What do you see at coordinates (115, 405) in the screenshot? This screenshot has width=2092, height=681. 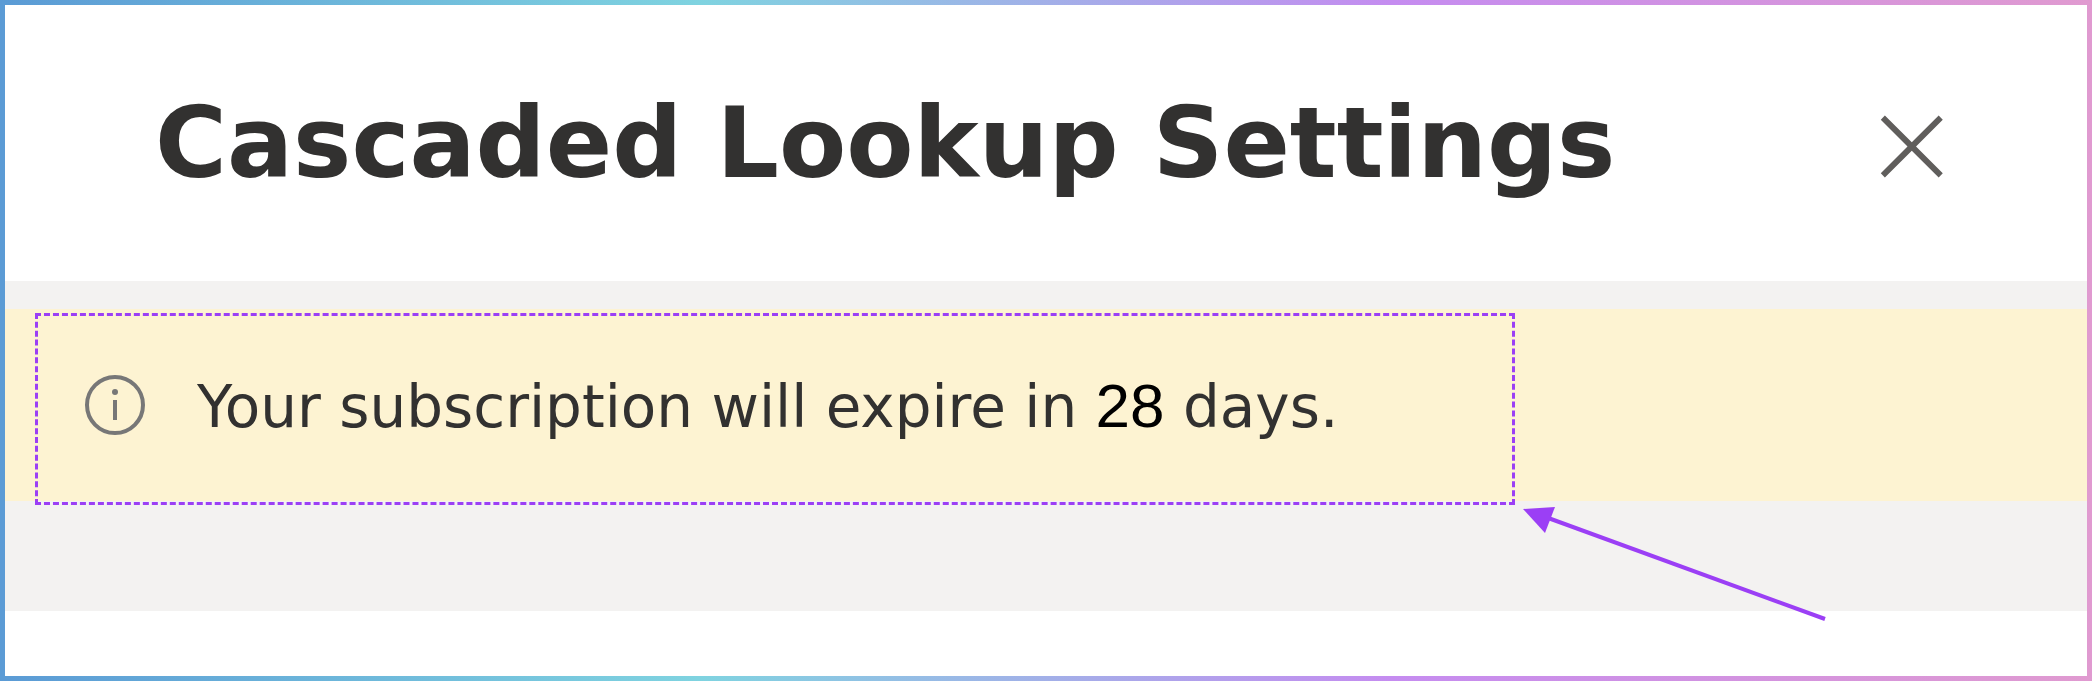 I see `info-icon` at bounding box center [115, 405].